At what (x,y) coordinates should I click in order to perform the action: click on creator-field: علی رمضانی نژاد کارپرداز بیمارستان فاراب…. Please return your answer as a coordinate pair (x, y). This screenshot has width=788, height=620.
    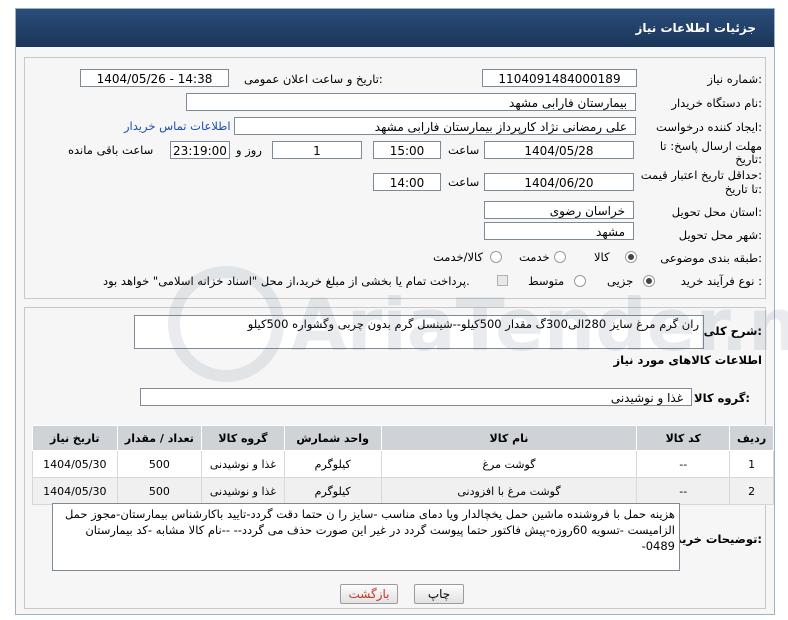
    Looking at the image, I should click on (435, 126).